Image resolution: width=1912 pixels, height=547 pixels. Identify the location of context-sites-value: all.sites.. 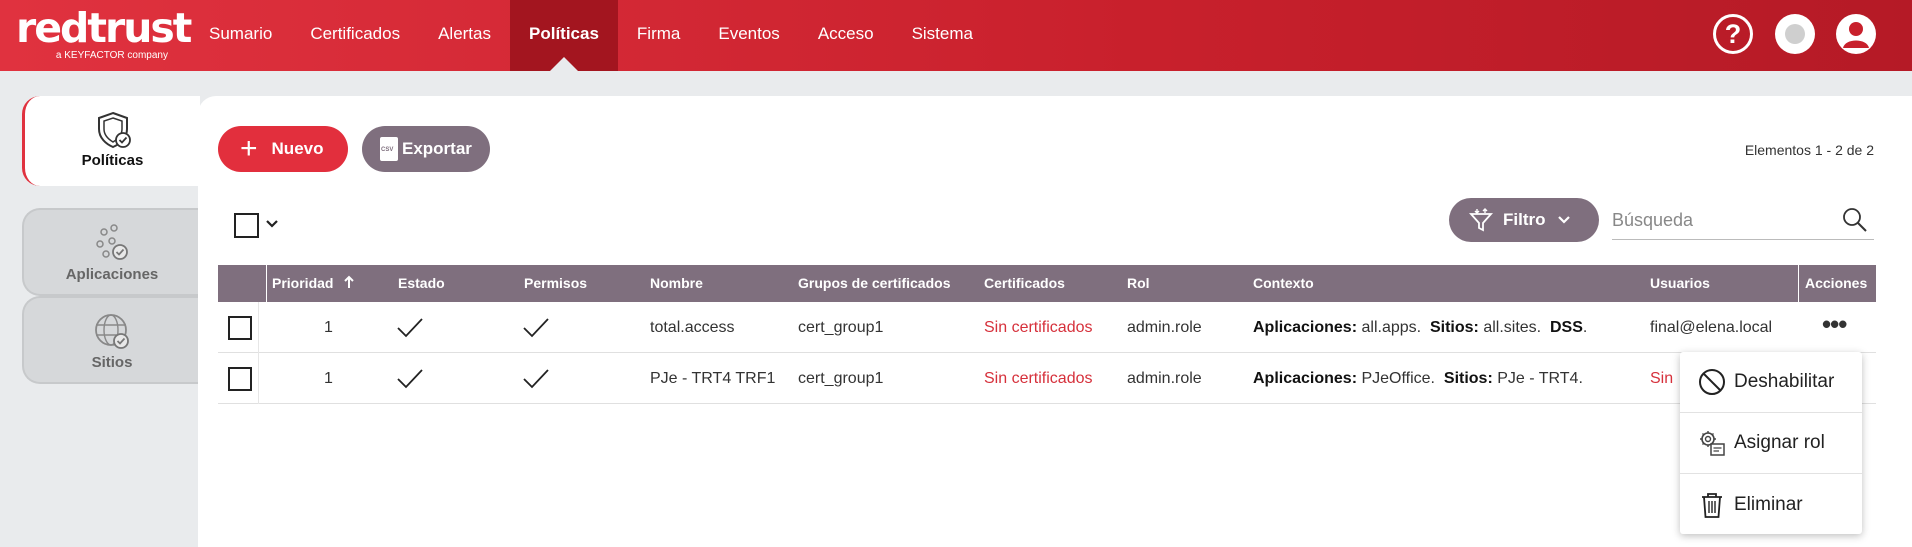
(1512, 327).